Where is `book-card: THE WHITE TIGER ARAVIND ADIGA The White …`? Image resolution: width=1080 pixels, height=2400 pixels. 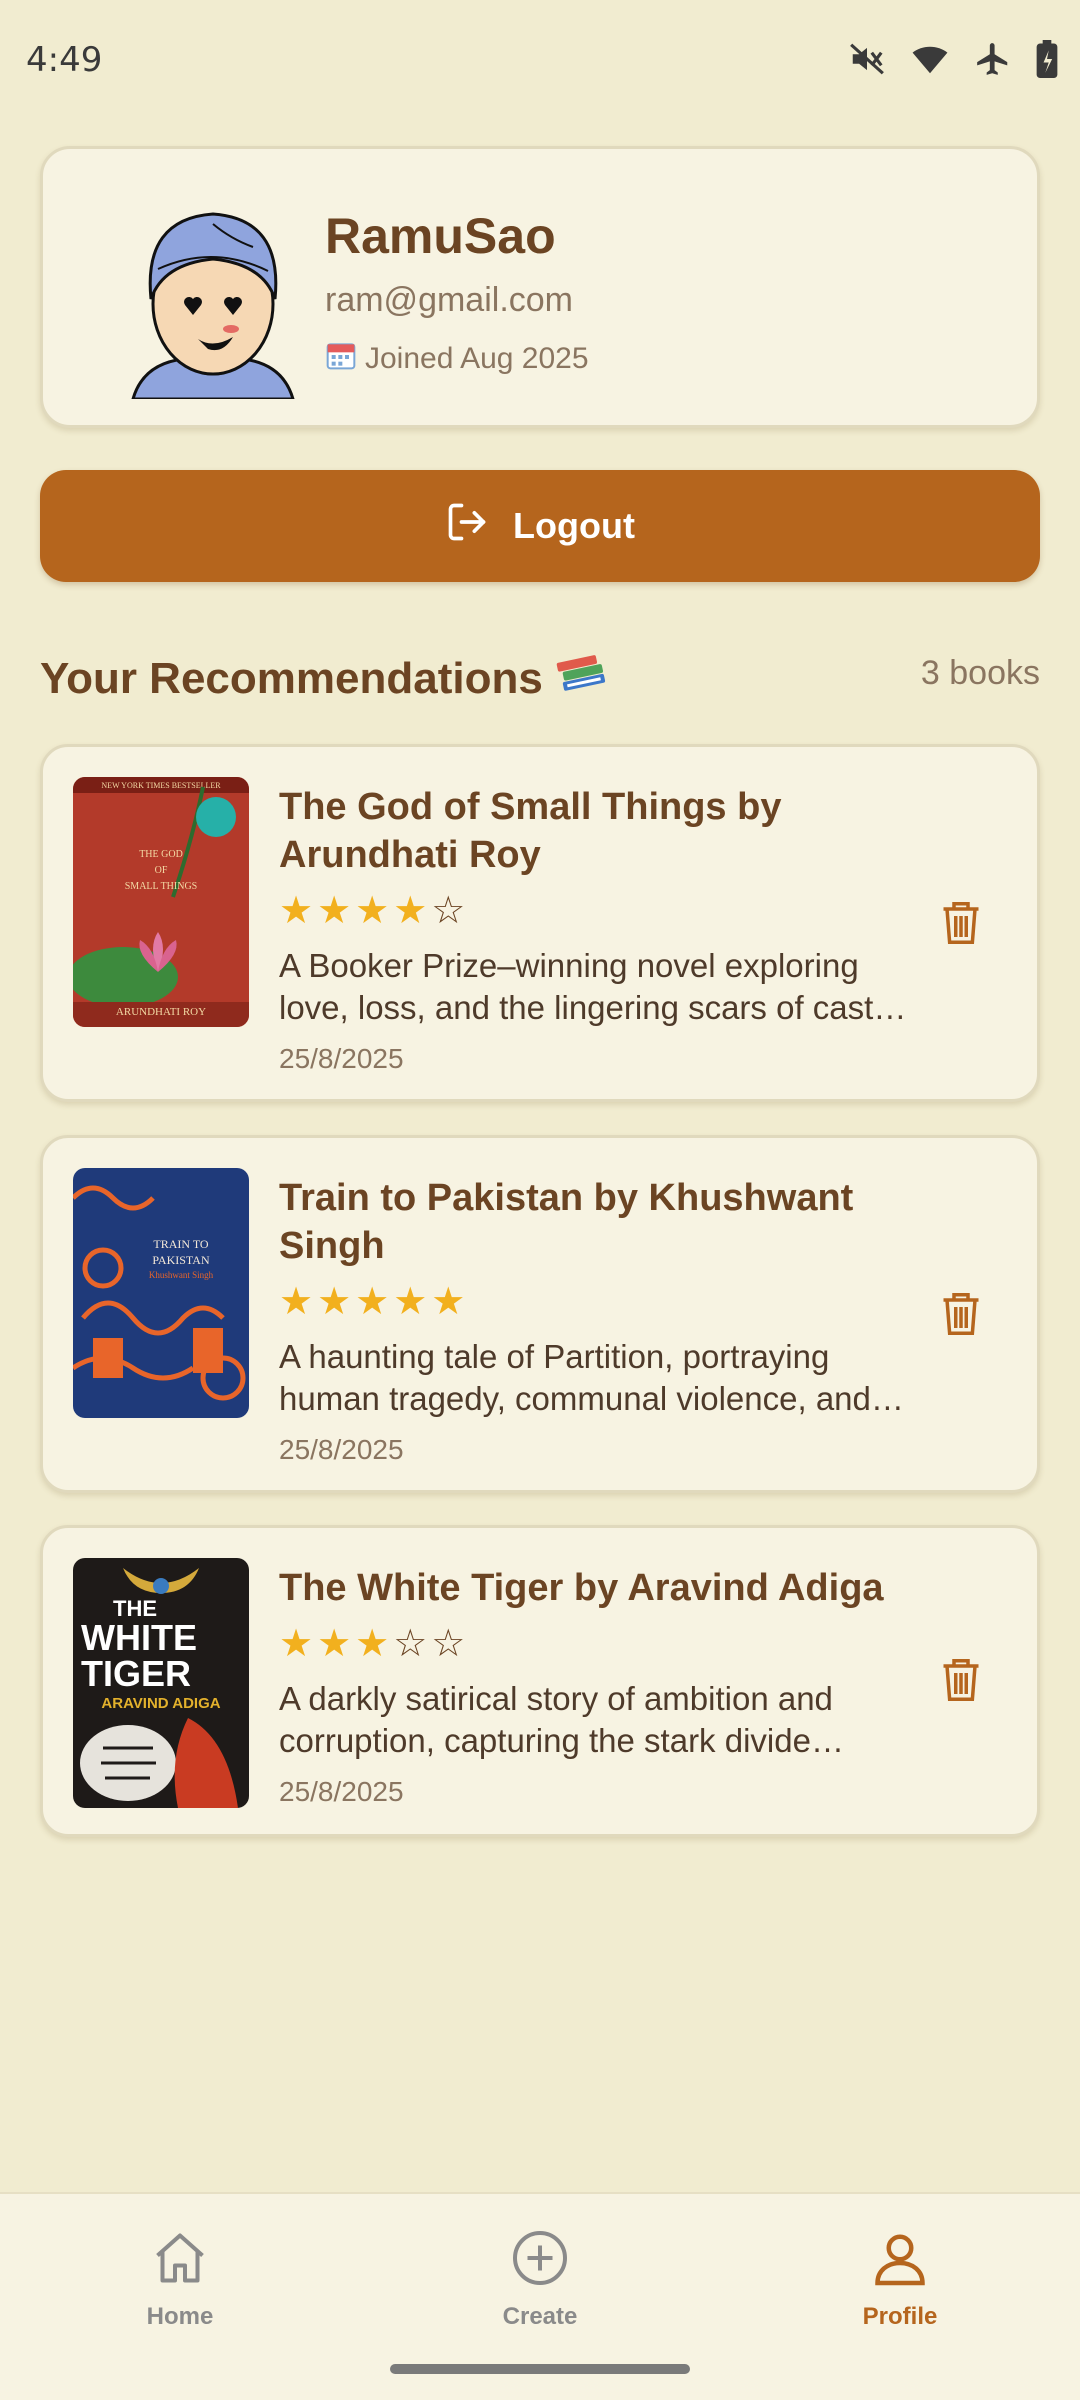 book-card: THE WHITE TIGER ARAVIND ADIGA The White … is located at coordinates (540, 1681).